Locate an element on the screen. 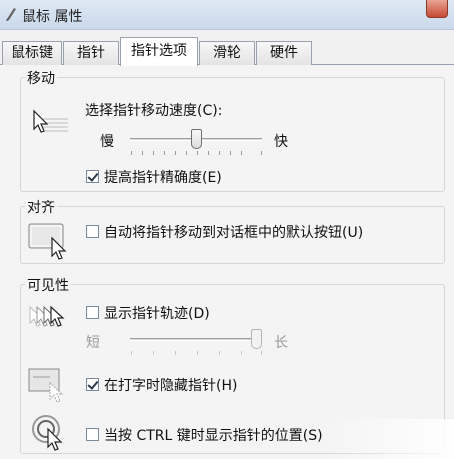 Image resolution: width=454 pixels, height=459 pixels. ctrl-location-checkbox is located at coordinates (92, 434).